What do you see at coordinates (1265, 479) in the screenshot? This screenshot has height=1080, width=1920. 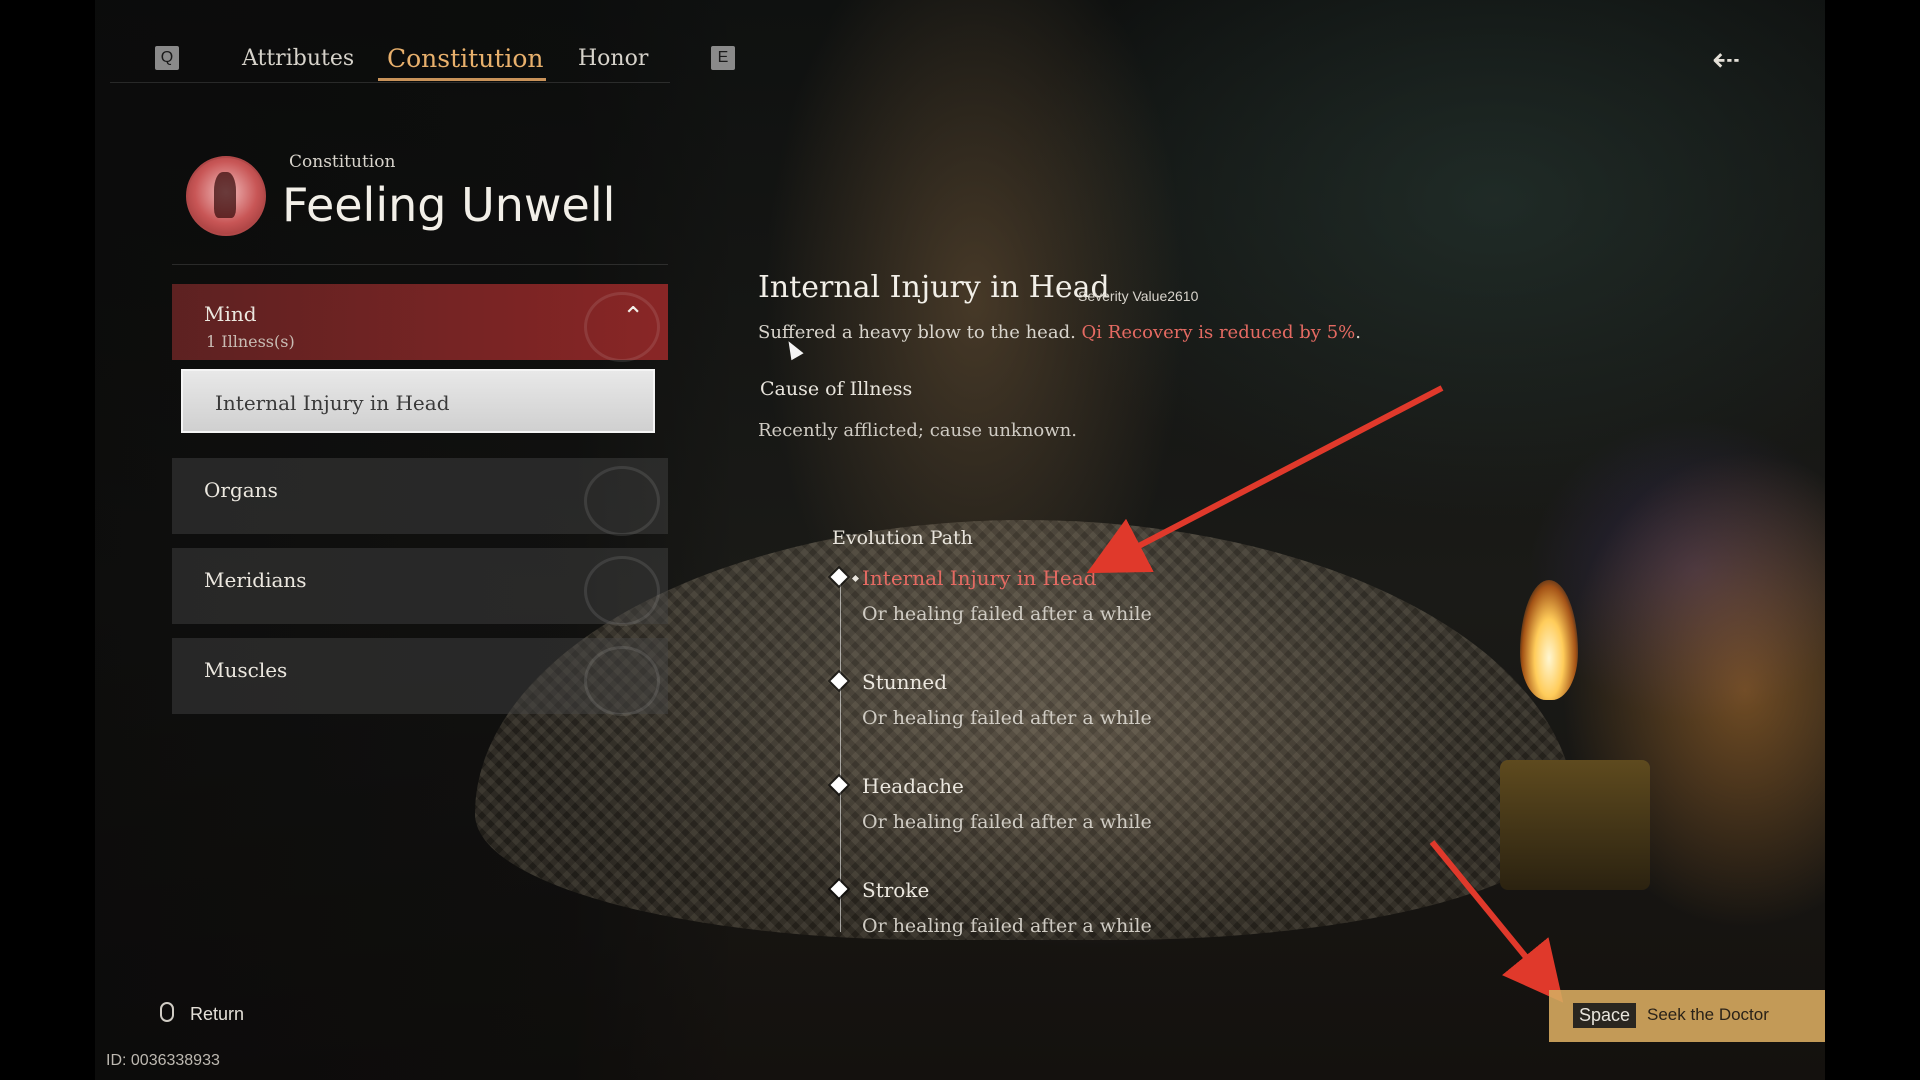 I see `annotation-arrow-to-evolution` at bounding box center [1265, 479].